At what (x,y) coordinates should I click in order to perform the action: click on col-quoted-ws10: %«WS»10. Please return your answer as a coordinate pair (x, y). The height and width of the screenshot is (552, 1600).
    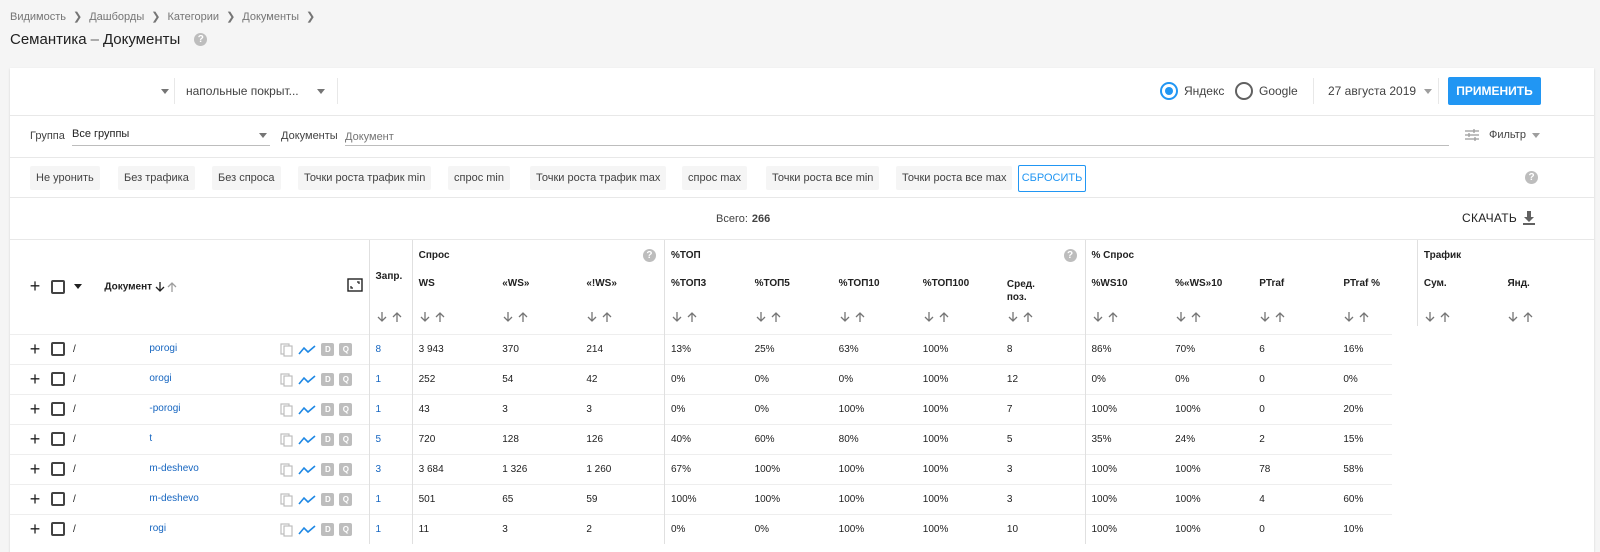
    Looking at the image, I should click on (1211, 287).